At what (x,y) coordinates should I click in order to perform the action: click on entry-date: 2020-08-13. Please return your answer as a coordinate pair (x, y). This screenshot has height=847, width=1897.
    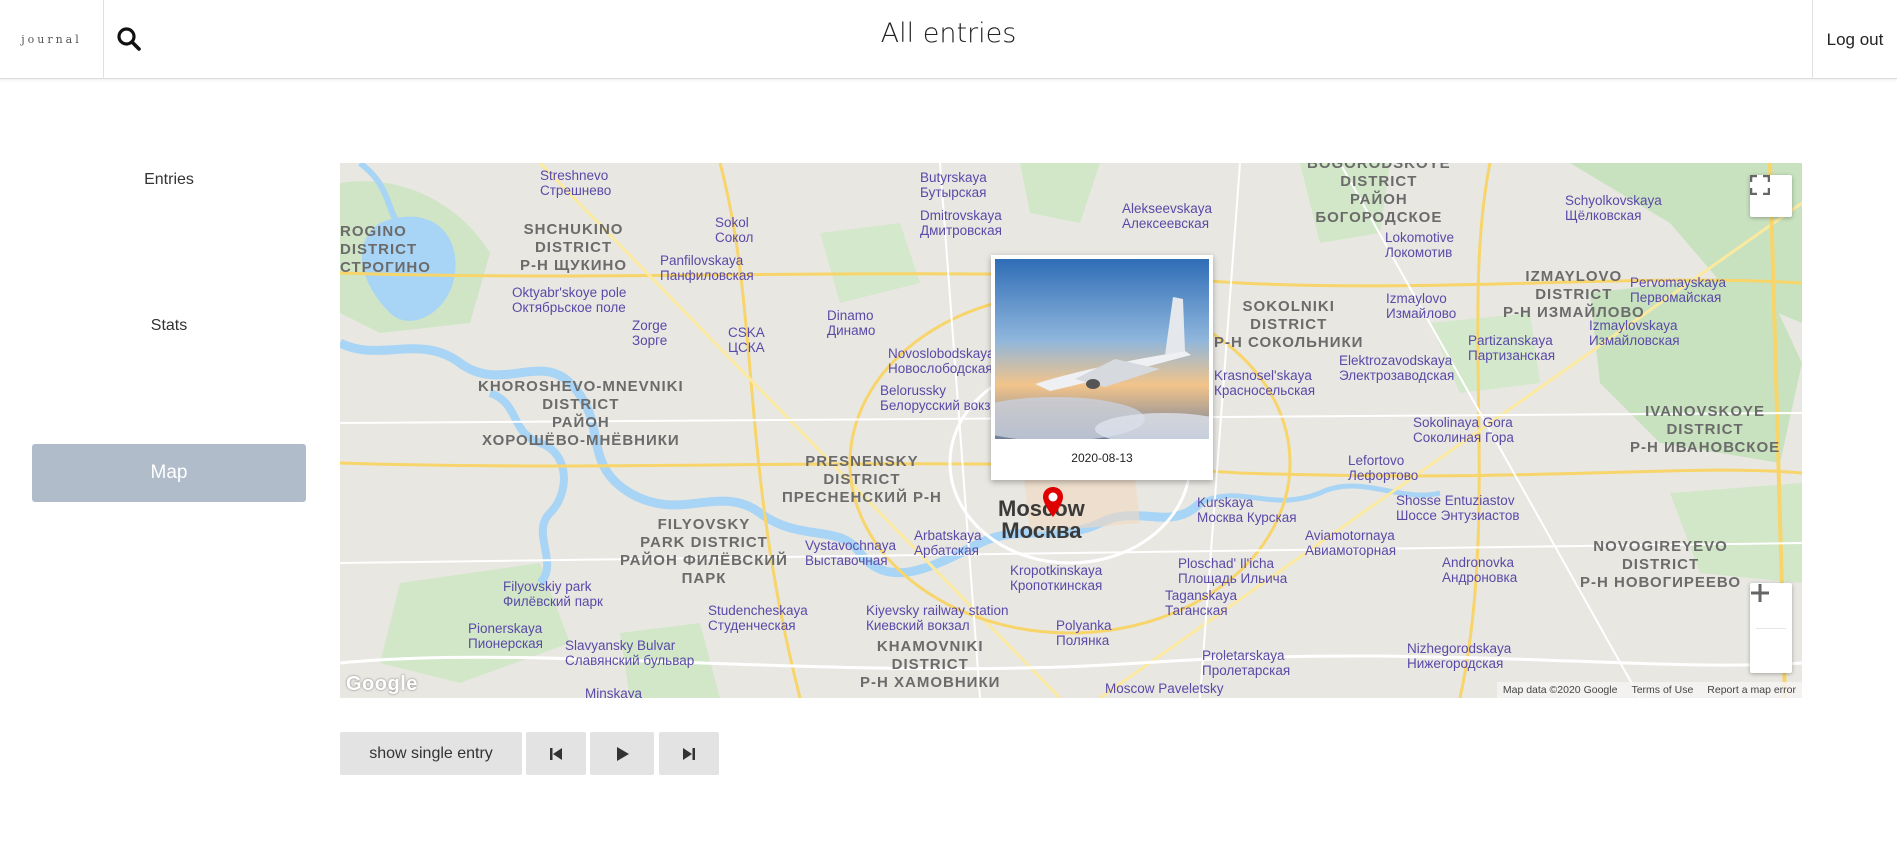
    Looking at the image, I should click on (1102, 458).